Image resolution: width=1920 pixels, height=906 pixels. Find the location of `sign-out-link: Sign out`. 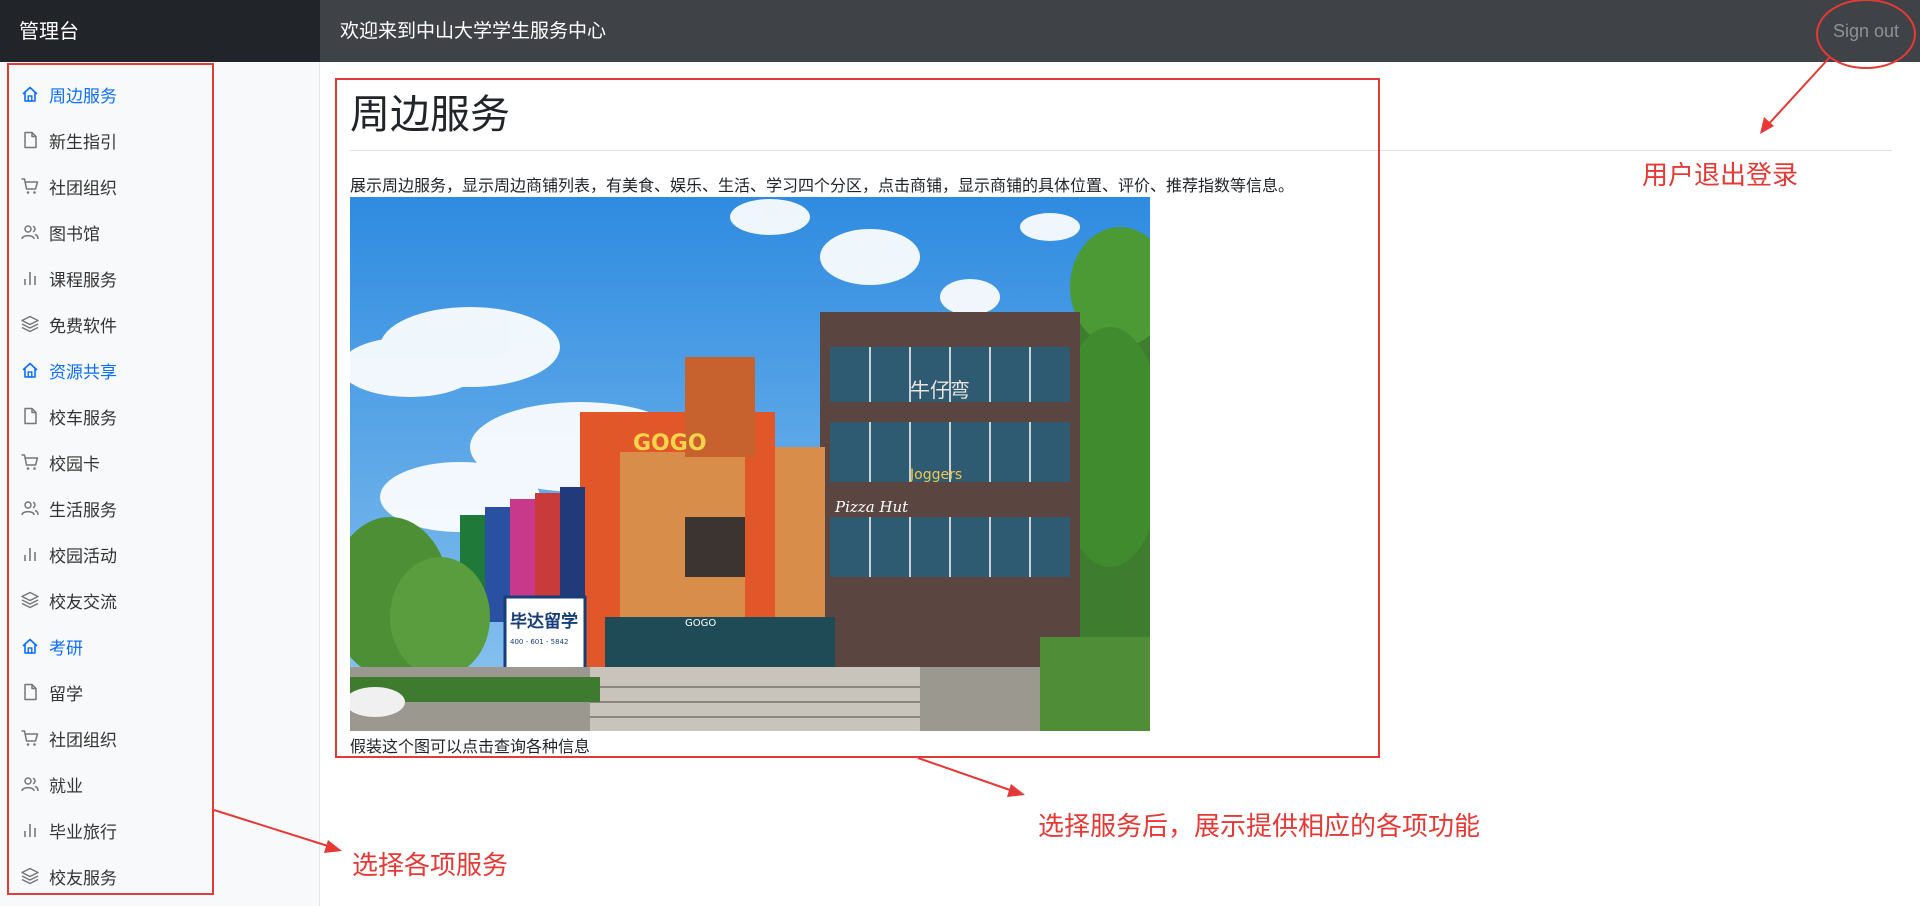

sign-out-link: Sign out is located at coordinates (1866, 31).